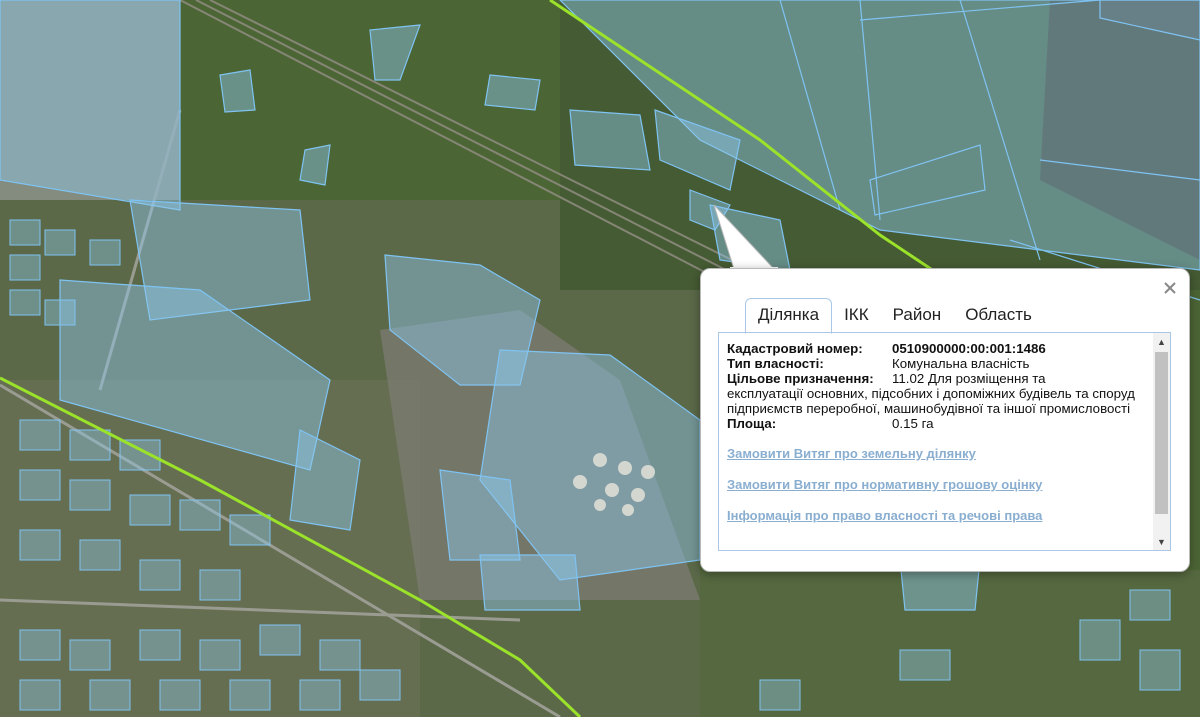 The height and width of the screenshot is (717, 1200). Describe the element at coordinates (961, 363) in the screenshot. I see `ownership-value: Комунальна власність` at that location.